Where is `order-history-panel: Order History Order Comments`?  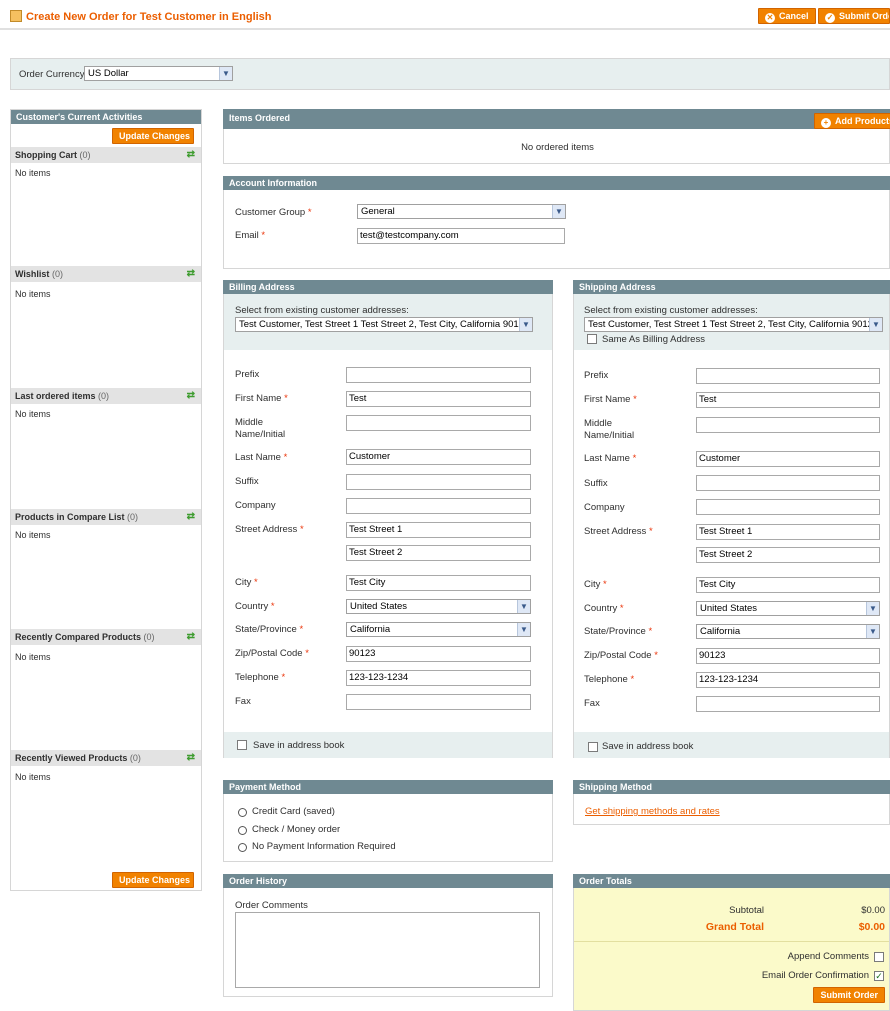
order-history-panel: Order History Order Comments is located at coordinates (388, 935).